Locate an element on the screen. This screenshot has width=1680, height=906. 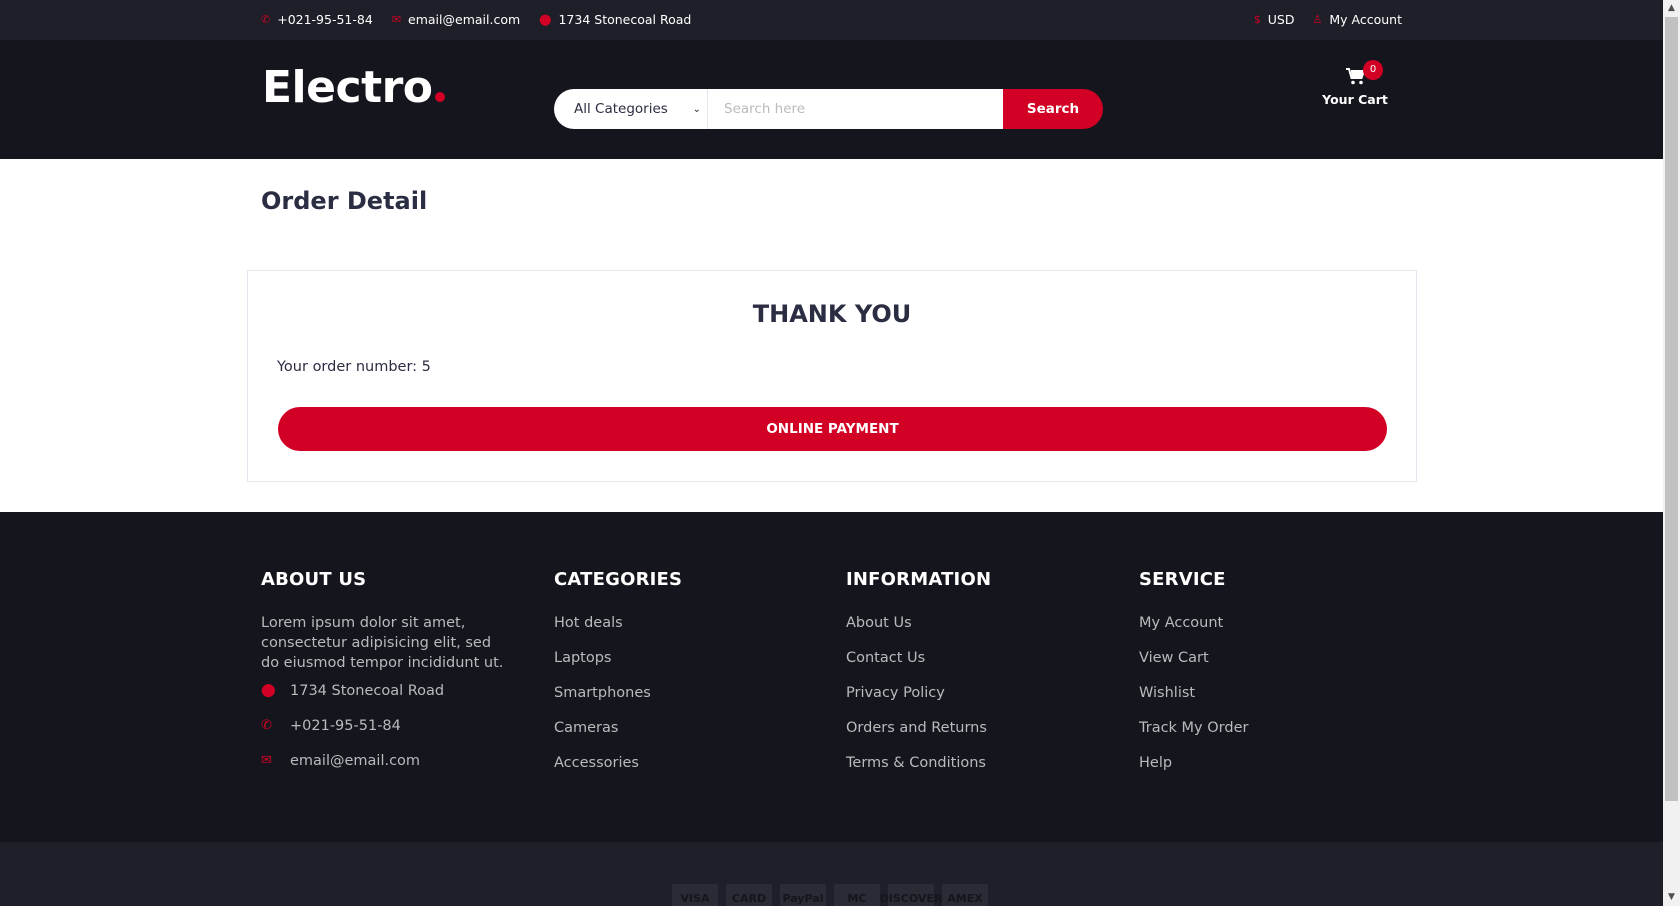
header-address-link: ⬤ 1734 Stonecoal Road is located at coordinates (615, 19).